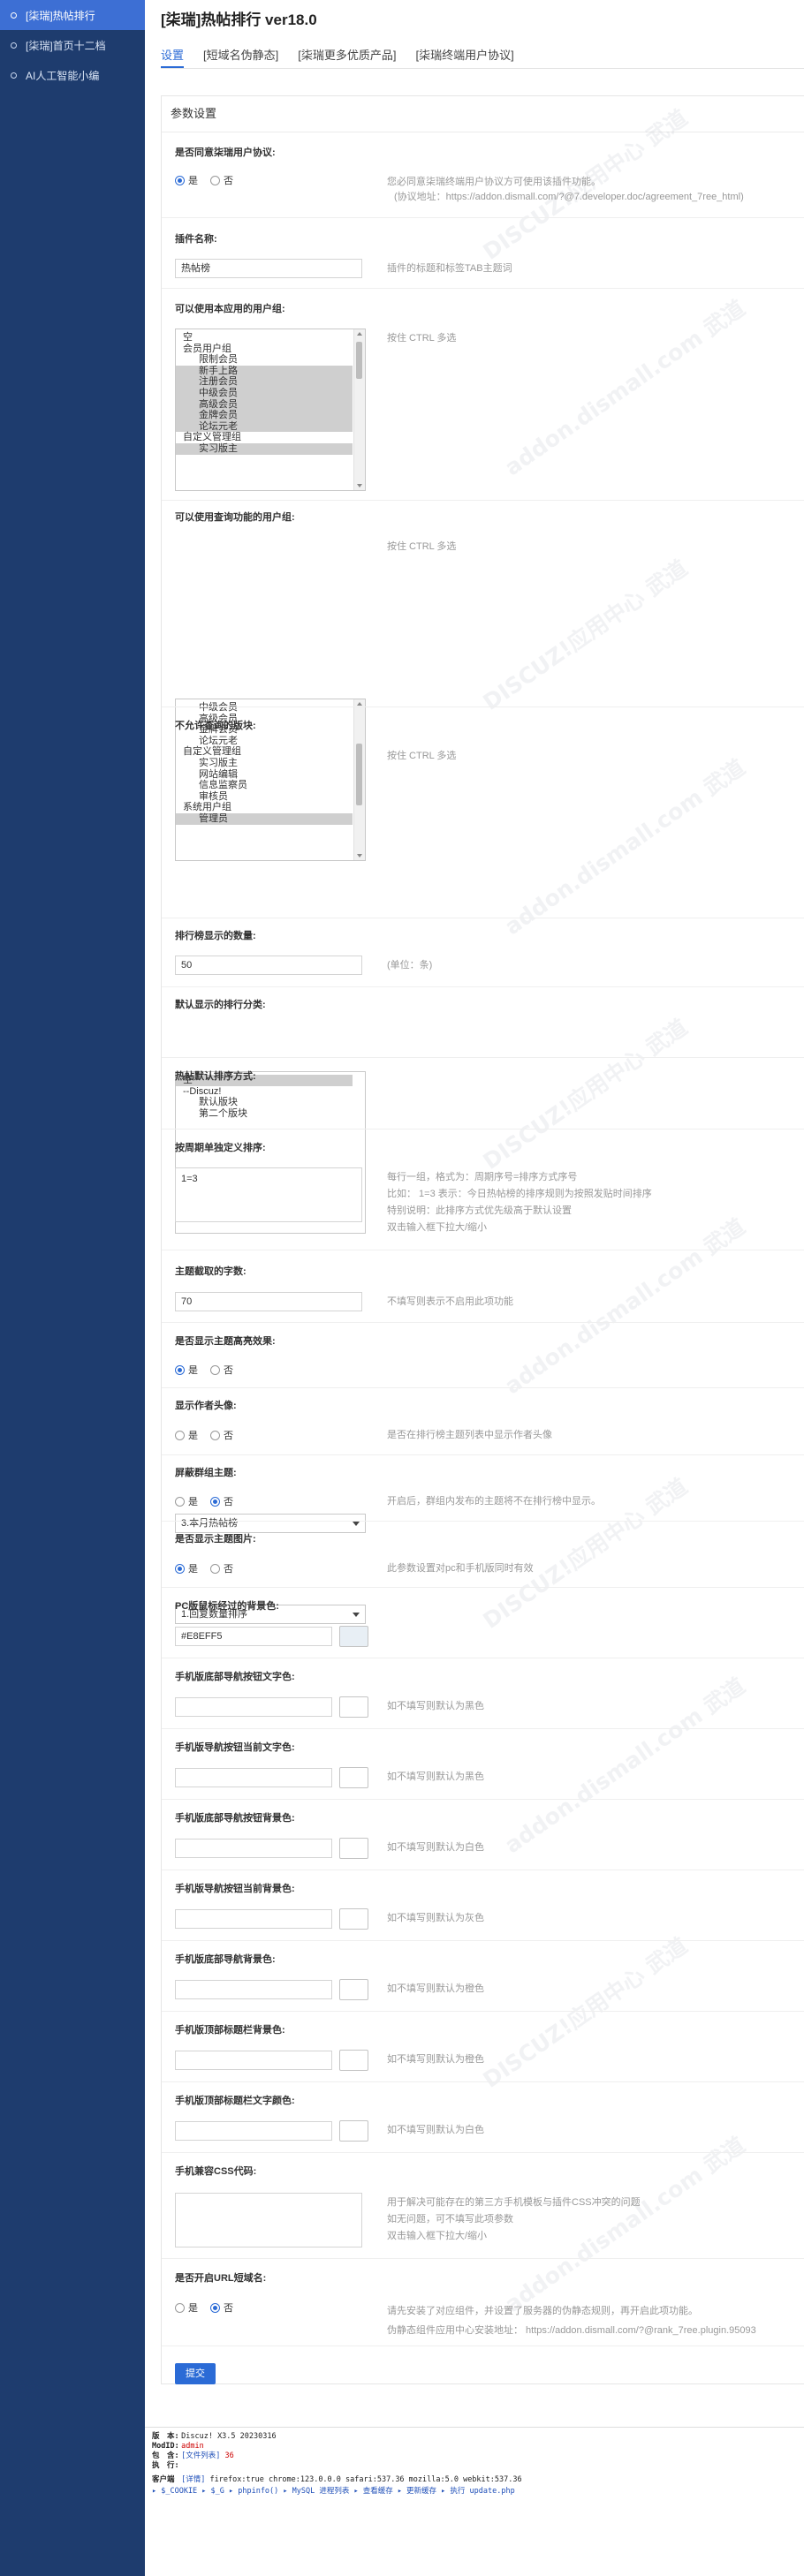  What do you see at coordinates (221, 1370) in the screenshot?
I see `highlight-no-radio: 否` at bounding box center [221, 1370].